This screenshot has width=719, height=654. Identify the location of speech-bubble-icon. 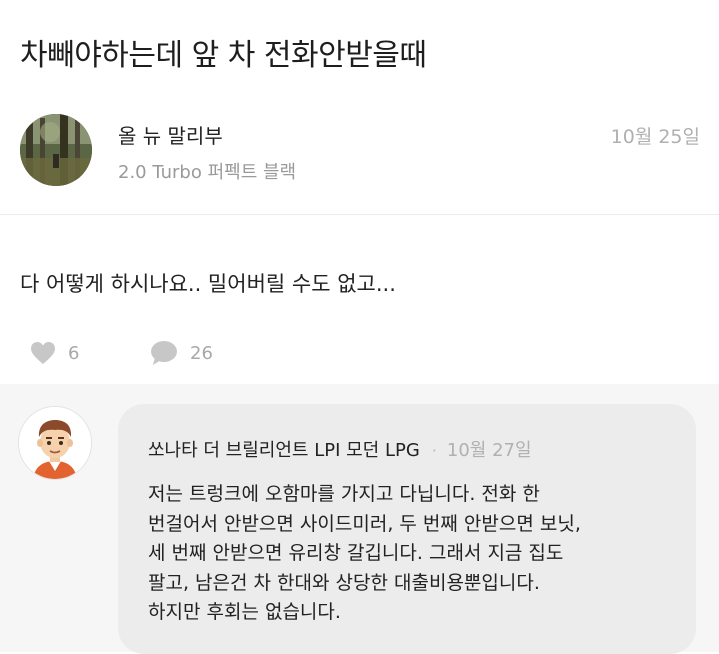
(164, 353).